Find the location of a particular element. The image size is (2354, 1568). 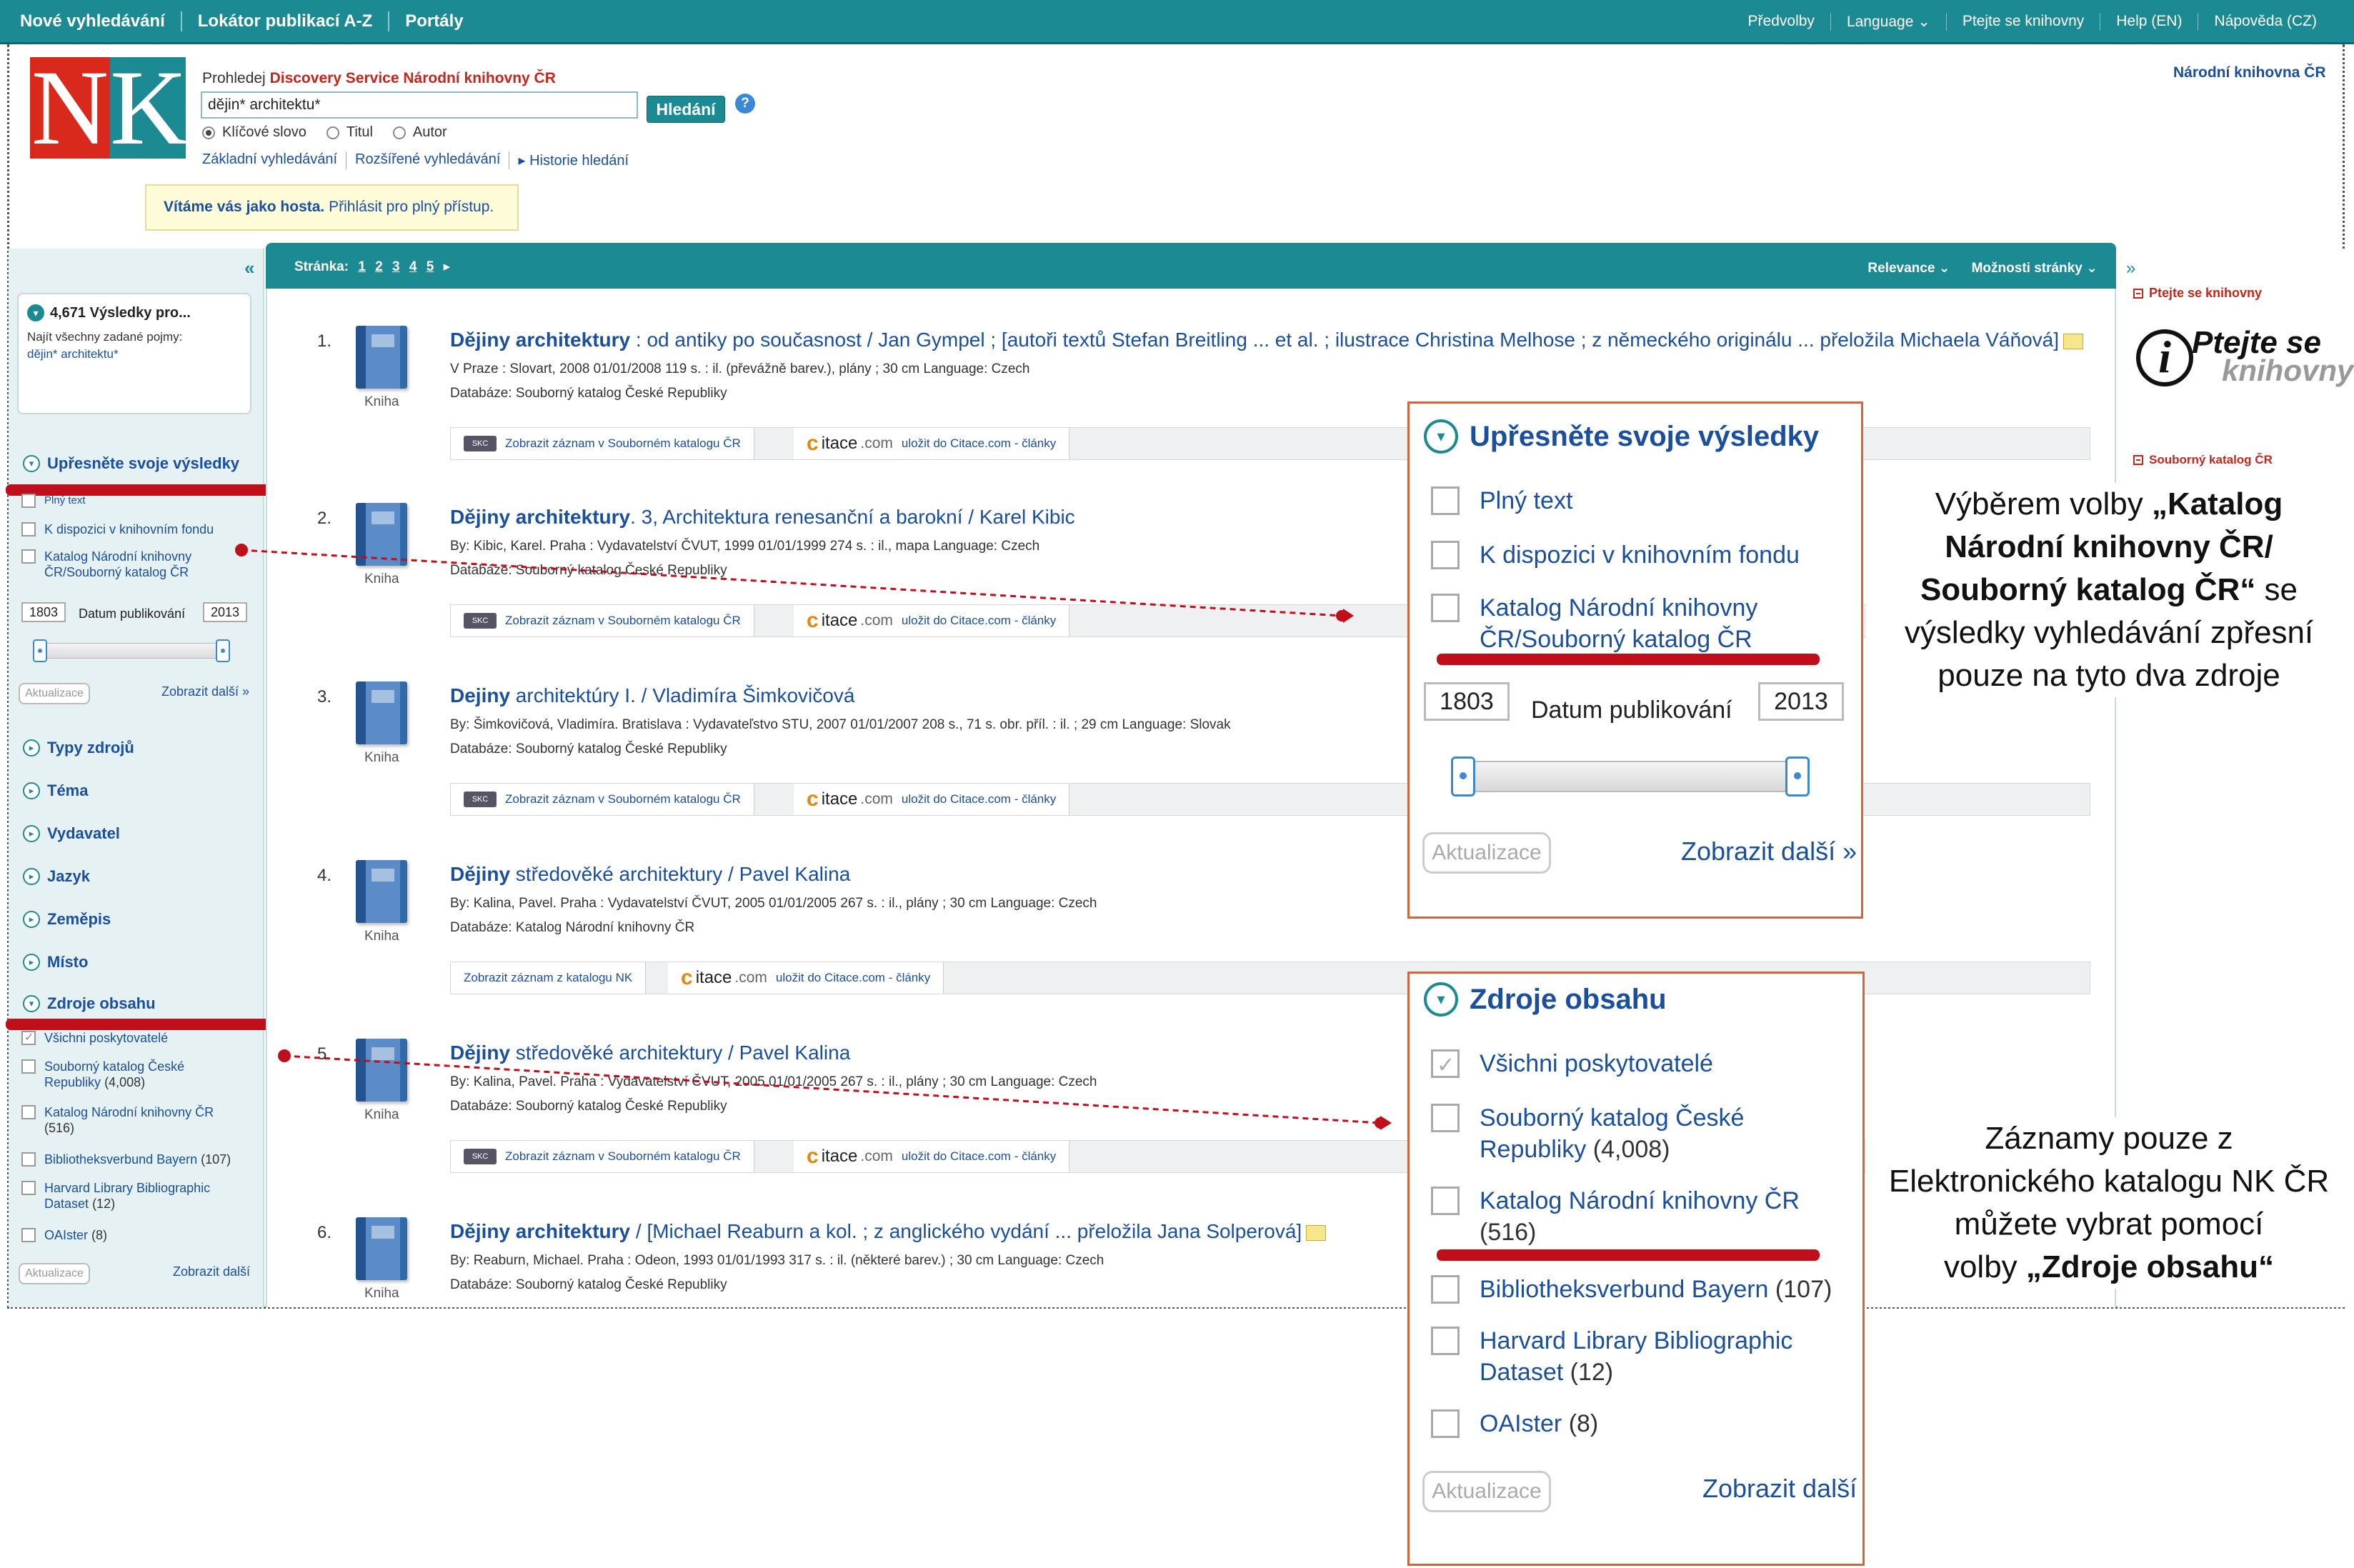

refine-results-header: ▾ Upřesněte svoje výsledky is located at coordinates (131, 463).